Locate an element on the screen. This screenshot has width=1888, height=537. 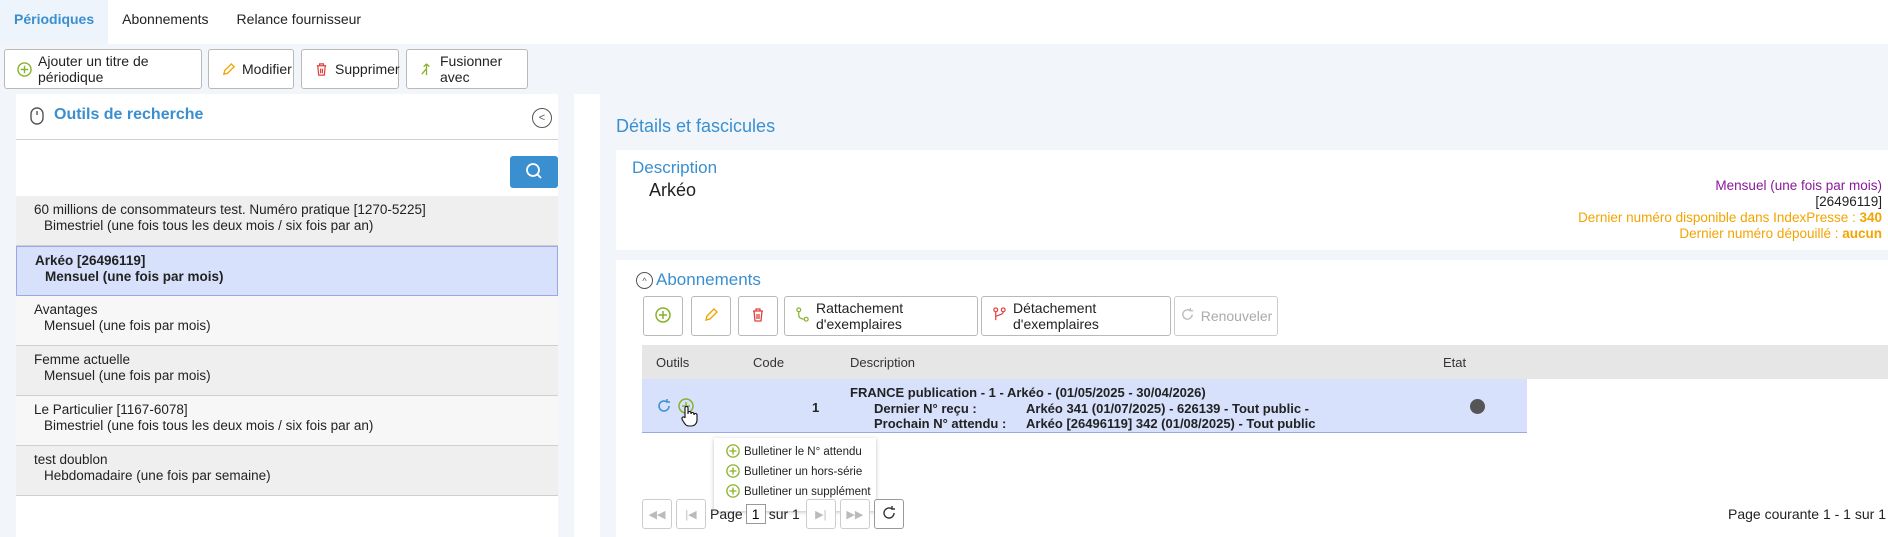
menu-item-label: Bulletiner un hors-série is located at coordinates (803, 472).